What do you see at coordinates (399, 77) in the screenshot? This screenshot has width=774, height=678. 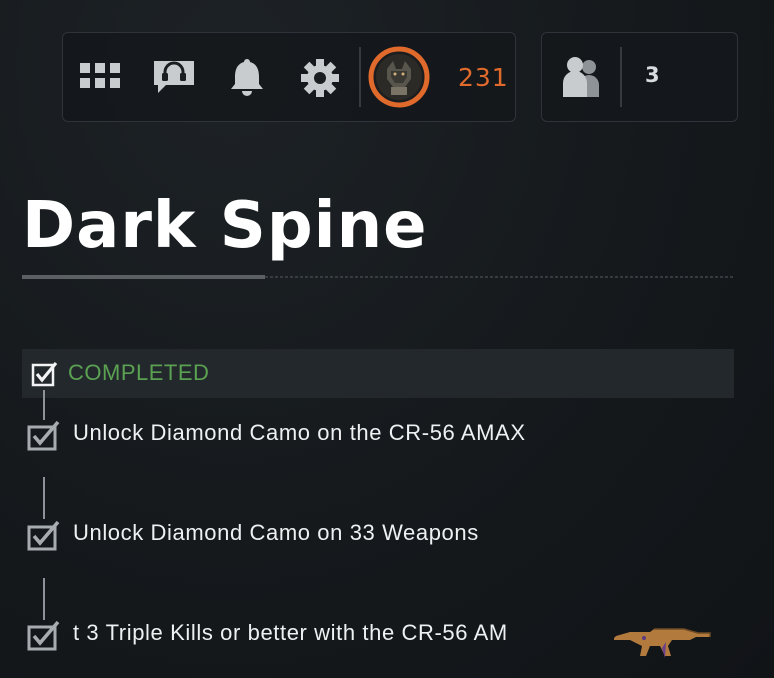 I see `player-emblem-avatar` at bounding box center [399, 77].